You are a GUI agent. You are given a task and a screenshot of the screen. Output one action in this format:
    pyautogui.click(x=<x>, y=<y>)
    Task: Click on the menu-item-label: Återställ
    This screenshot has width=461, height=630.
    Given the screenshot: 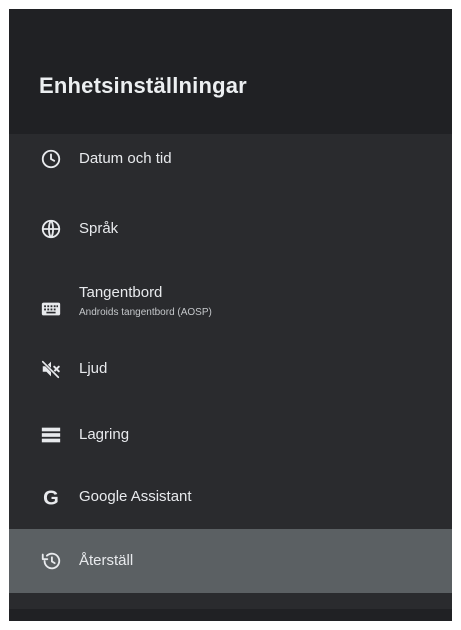 What is the action you would take?
    pyautogui.click(x=106, y=560)
    